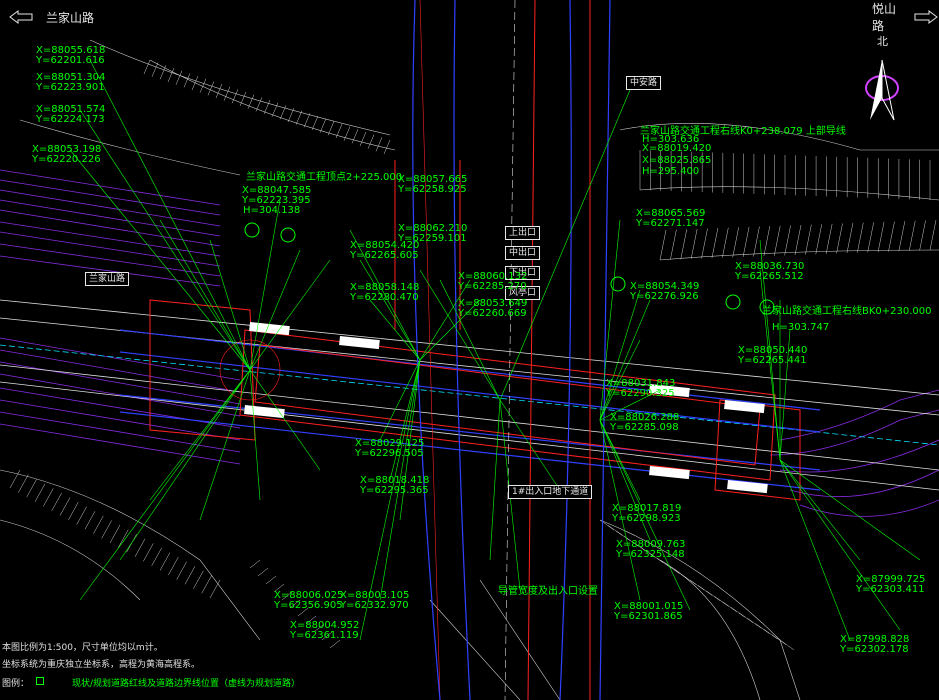  What do you see at coordinates (492, 313) in the screenshot?
I see `coordinate-y: Y=62260.669` at bounding box center [492, 313].